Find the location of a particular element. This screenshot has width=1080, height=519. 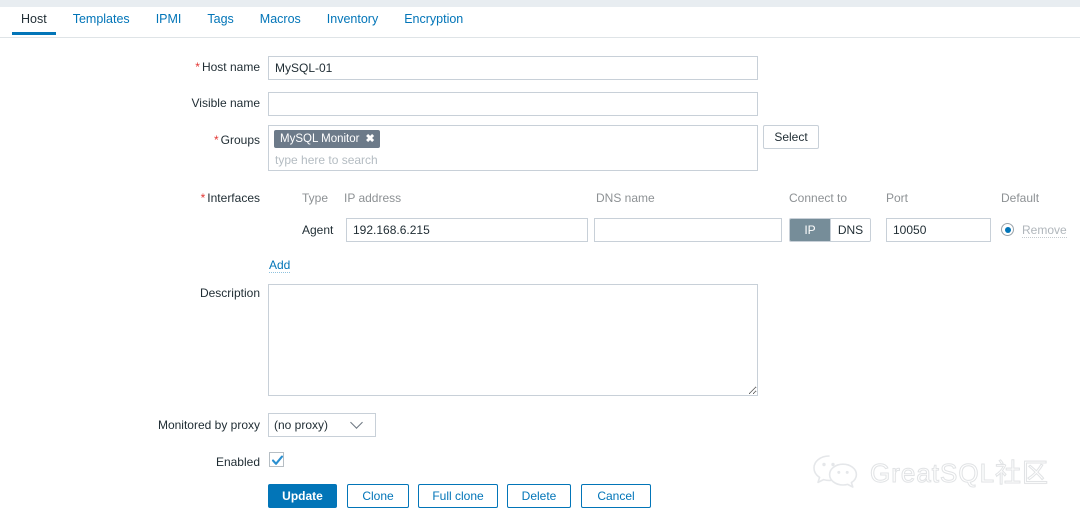

add-interface-link: Add is located at coordinates (280, 265).